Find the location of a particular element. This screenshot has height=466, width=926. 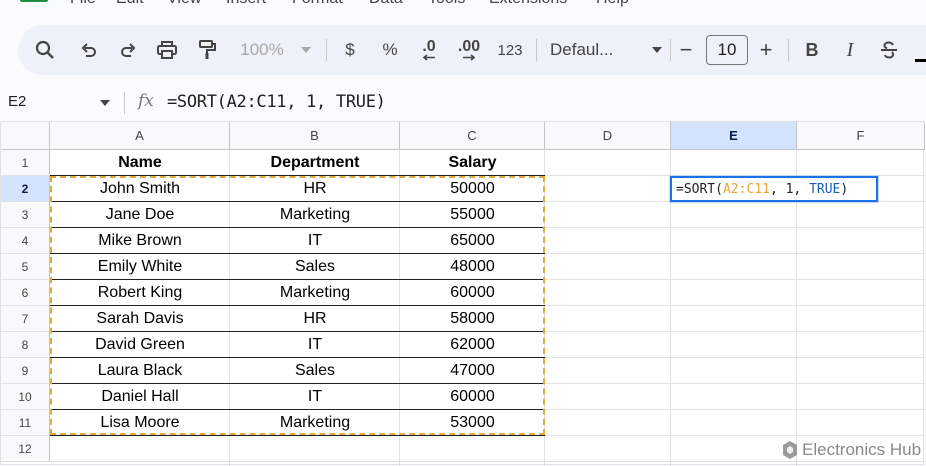

formula-function: =SORT( is located at coordinates (699, 189).